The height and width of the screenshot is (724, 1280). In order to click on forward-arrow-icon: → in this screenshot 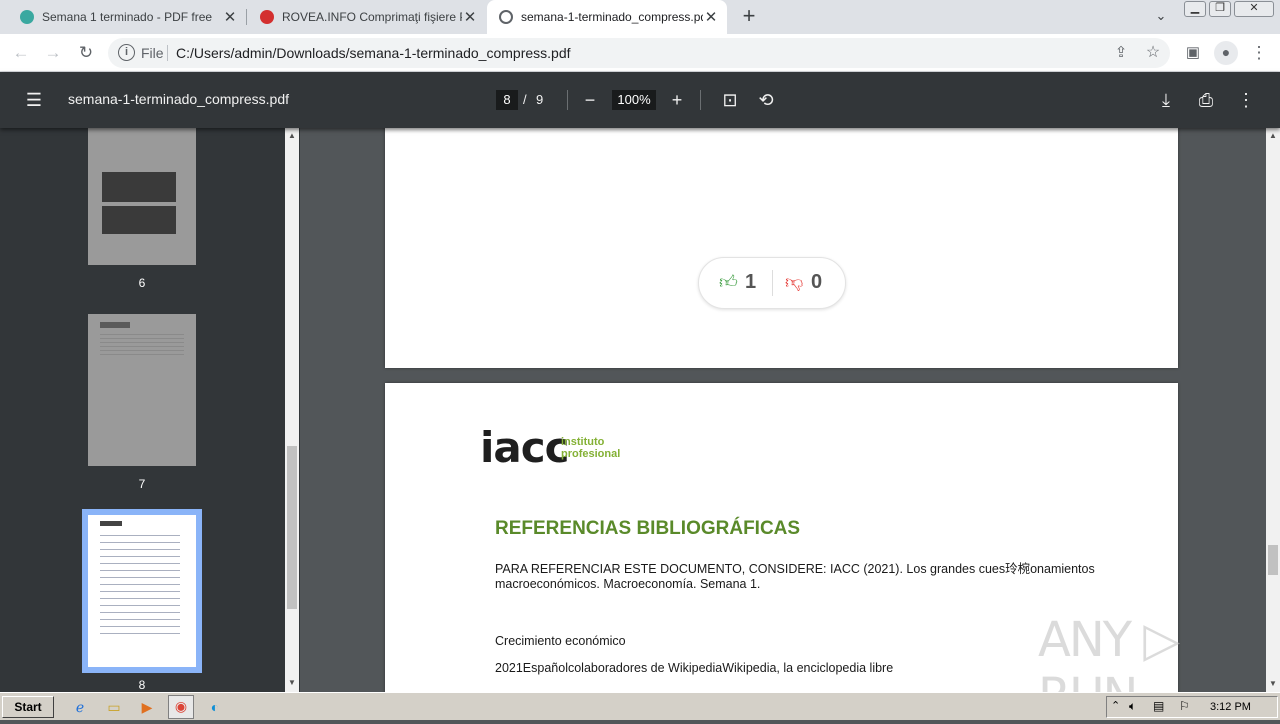, I will do `click(53, 53)`.